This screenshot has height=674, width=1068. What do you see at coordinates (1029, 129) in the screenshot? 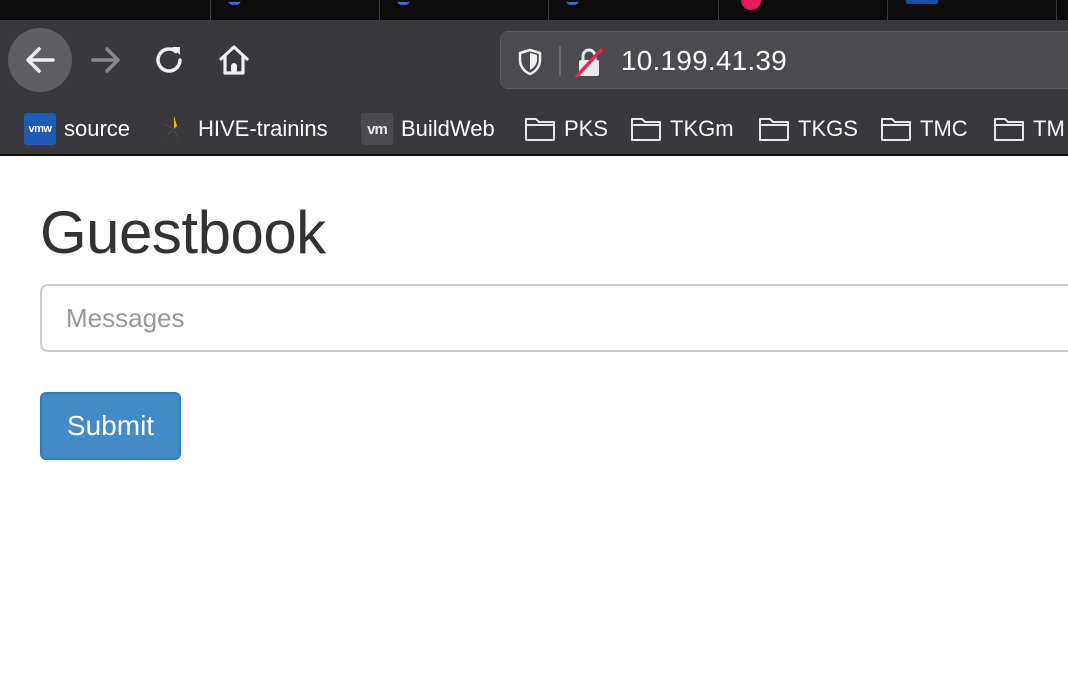
I see `bookmark-folder-tm: TM` at bounding box center [1029, 129].